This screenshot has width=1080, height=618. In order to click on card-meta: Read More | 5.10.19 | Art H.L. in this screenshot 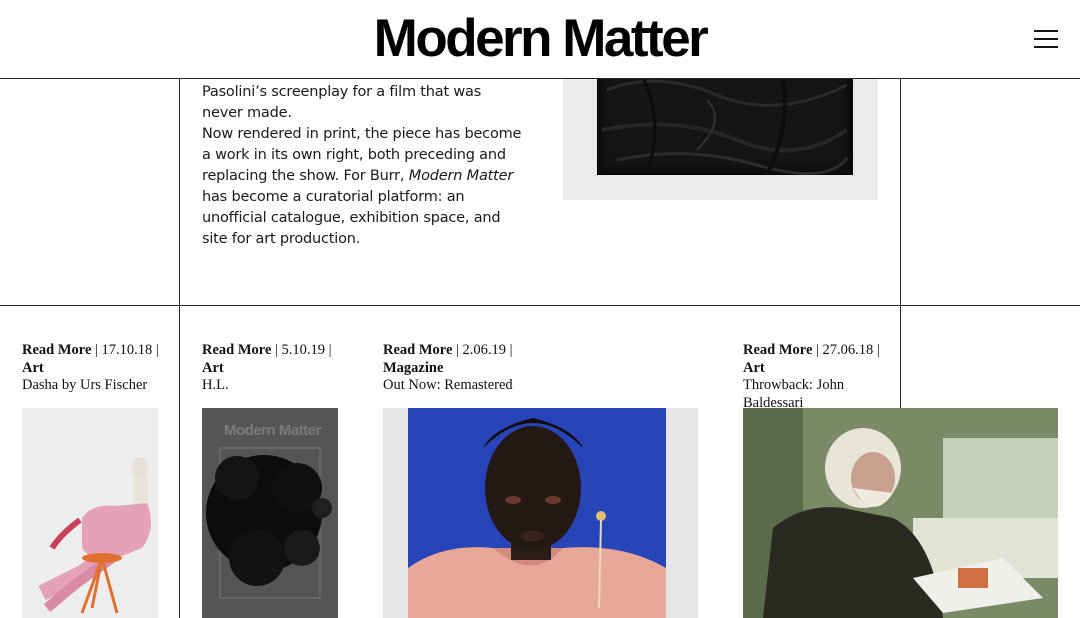, I will do `click(282, 368)`.